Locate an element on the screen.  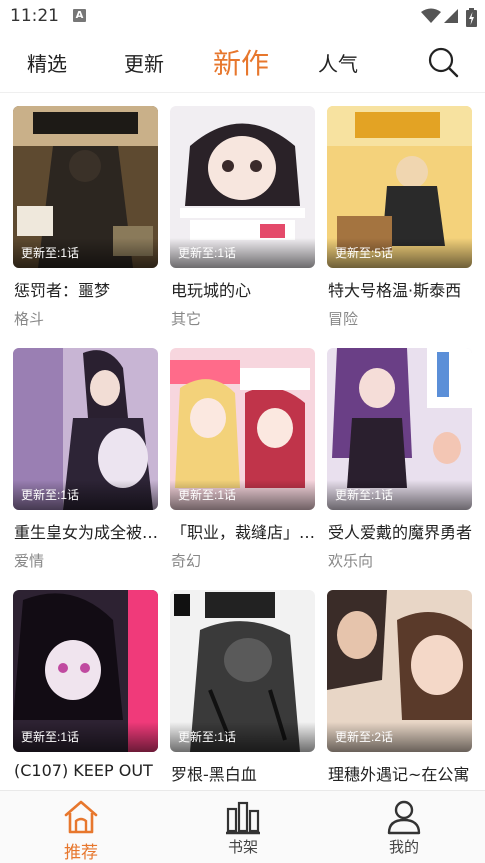
bottom-nav: 推荐 书架 我的 is located at coordinates (242, 826).